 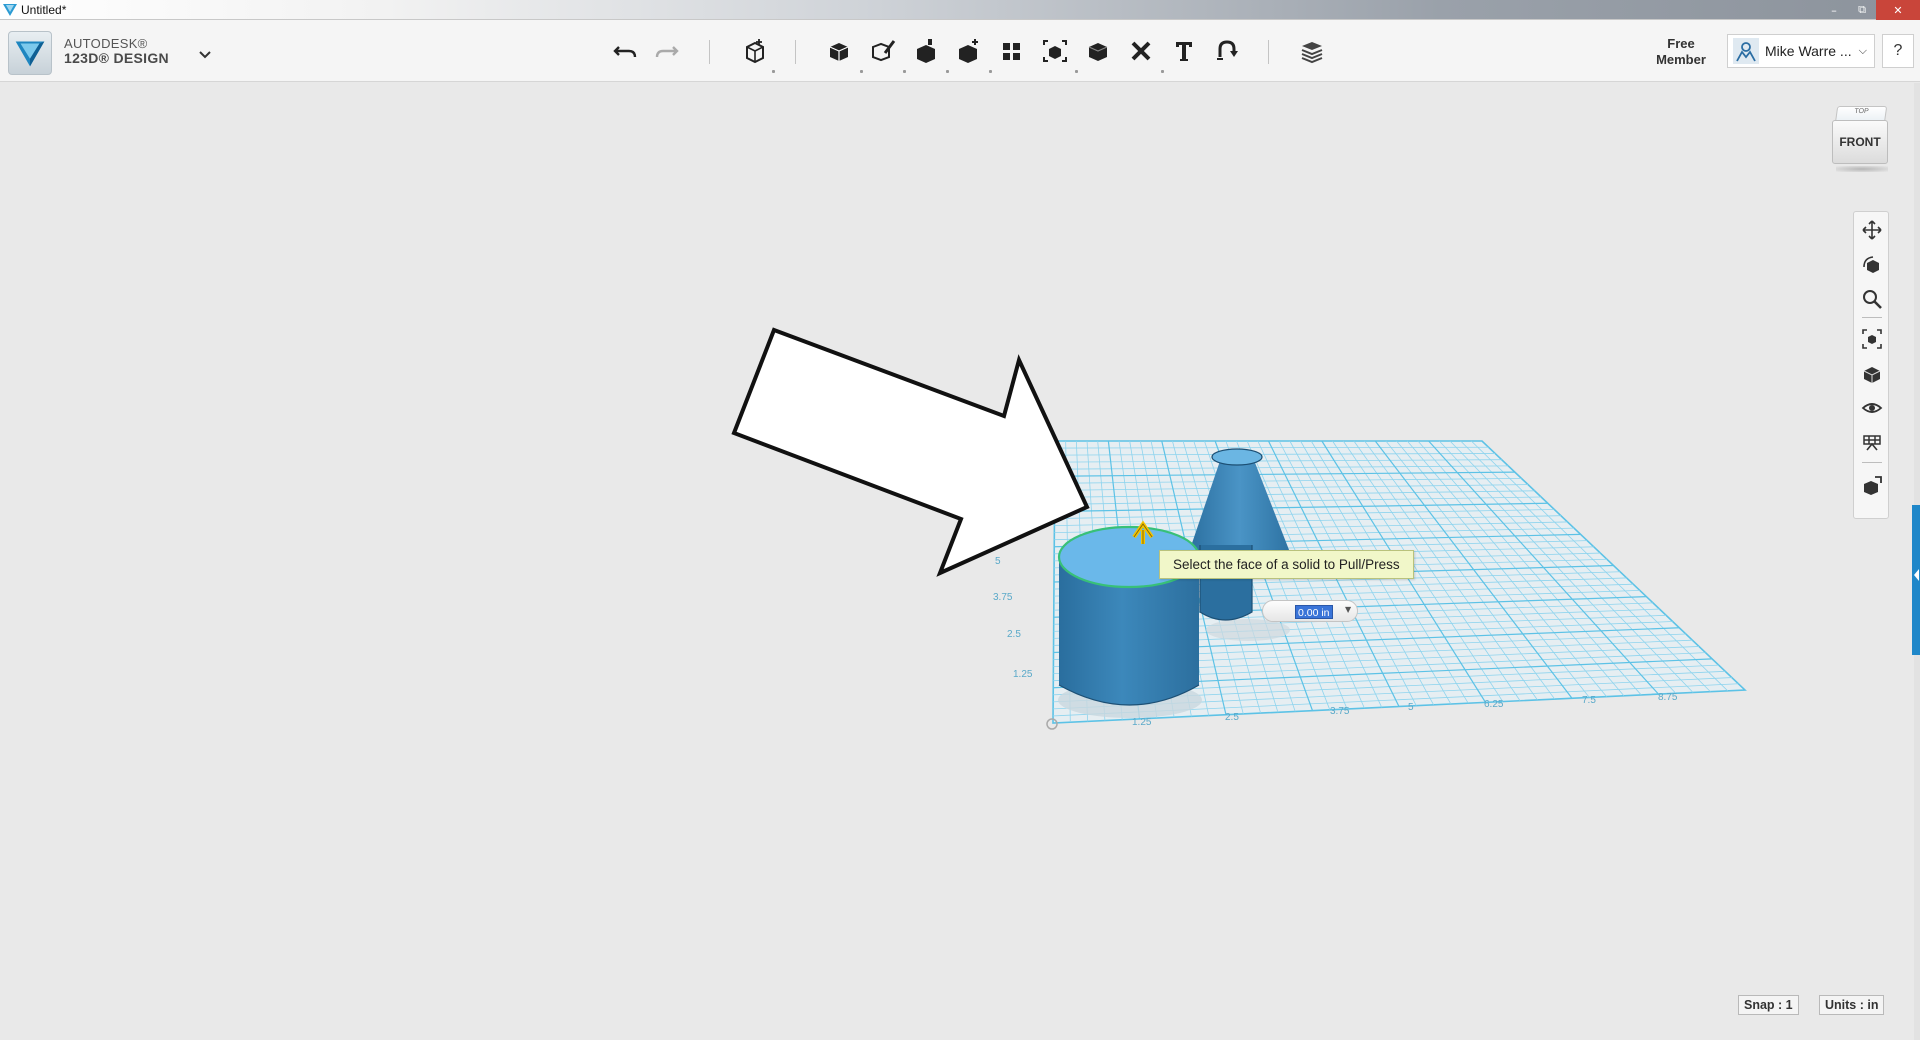 I want to click on orbit-icon, so click(x=1871, y=264).